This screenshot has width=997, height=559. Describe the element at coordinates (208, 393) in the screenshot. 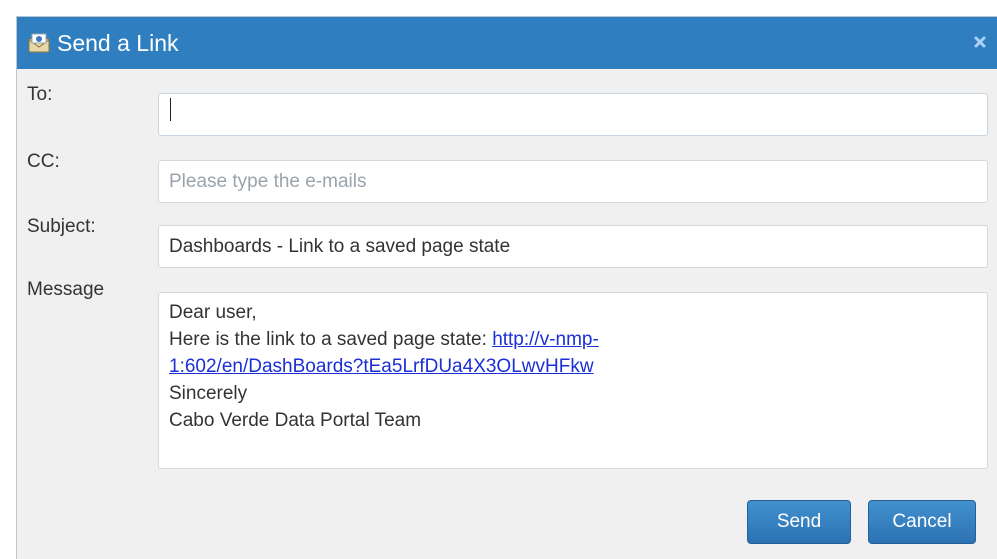

I see `message-closing: Sincerely` at that location.